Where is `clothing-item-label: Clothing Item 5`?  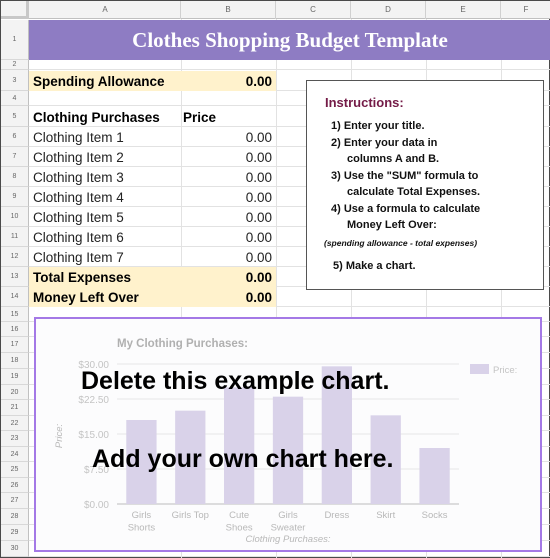 clothing-item-label: Clothing Item 5 is located at coordinates (105, 217).